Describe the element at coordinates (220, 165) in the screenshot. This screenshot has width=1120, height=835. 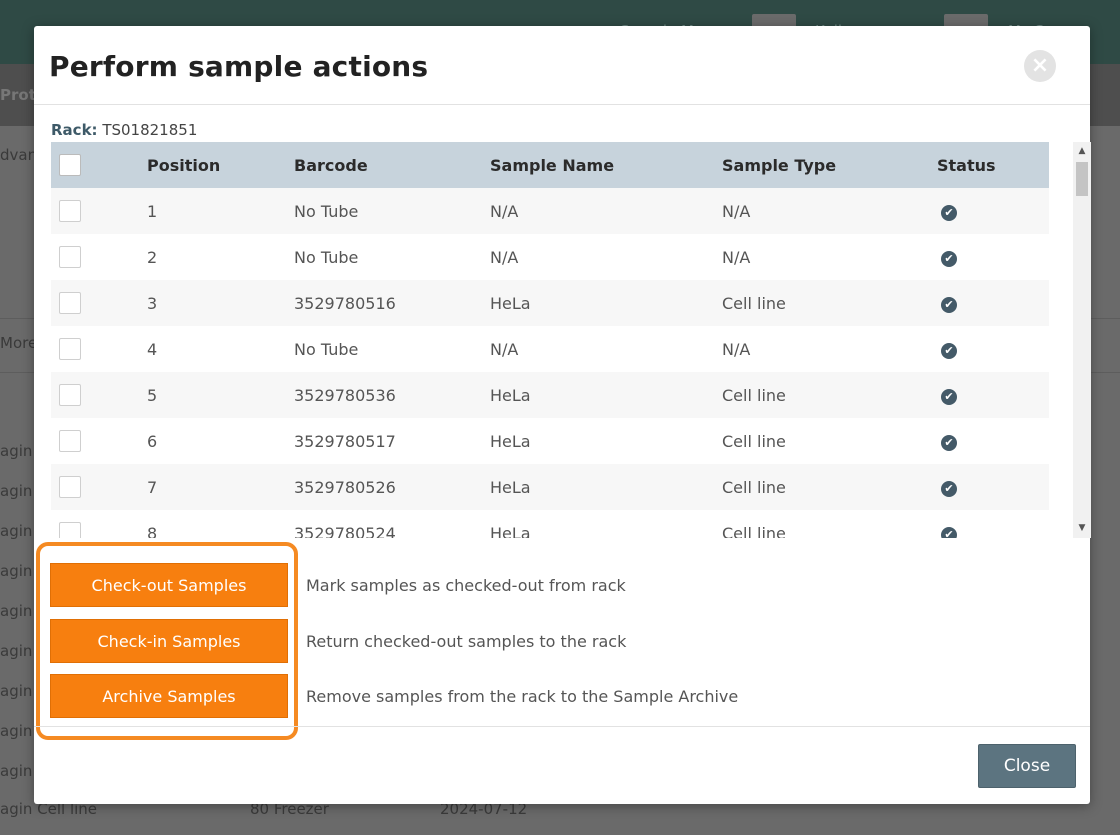
I see `column-header-position: Position` at that location.